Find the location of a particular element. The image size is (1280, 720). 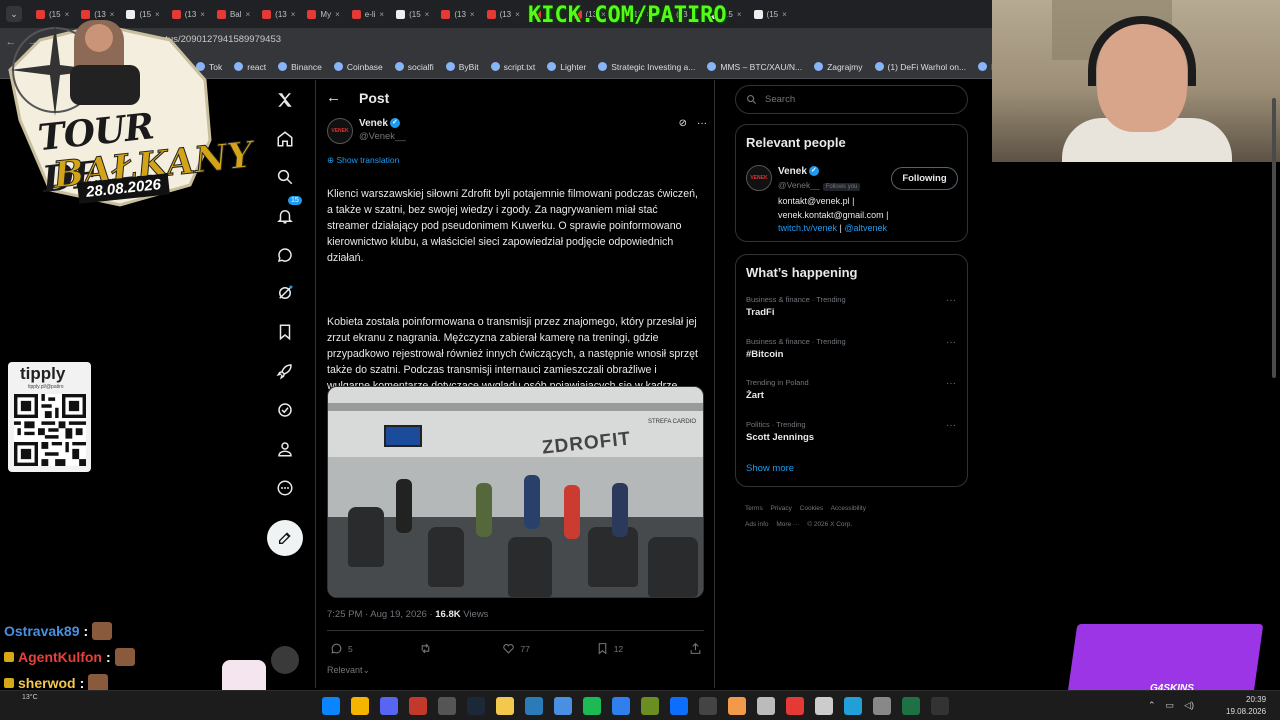

account-avatar is located at coordinates (285, 660).